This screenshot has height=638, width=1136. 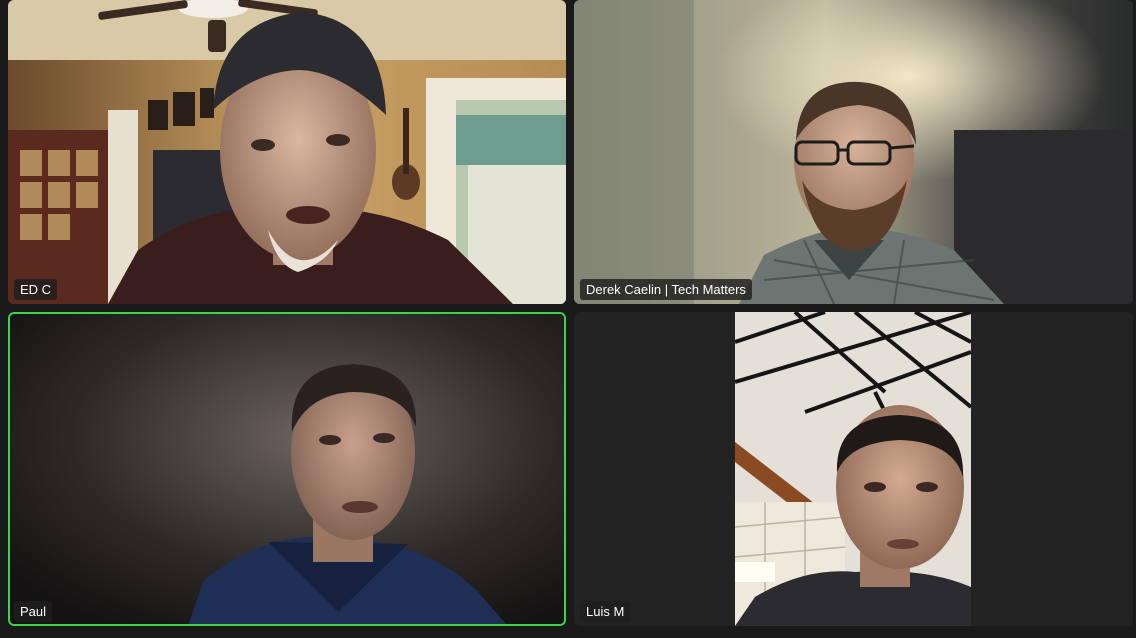 I want to click on participant-name-tag: Luis M, so click(x=605, y=611).